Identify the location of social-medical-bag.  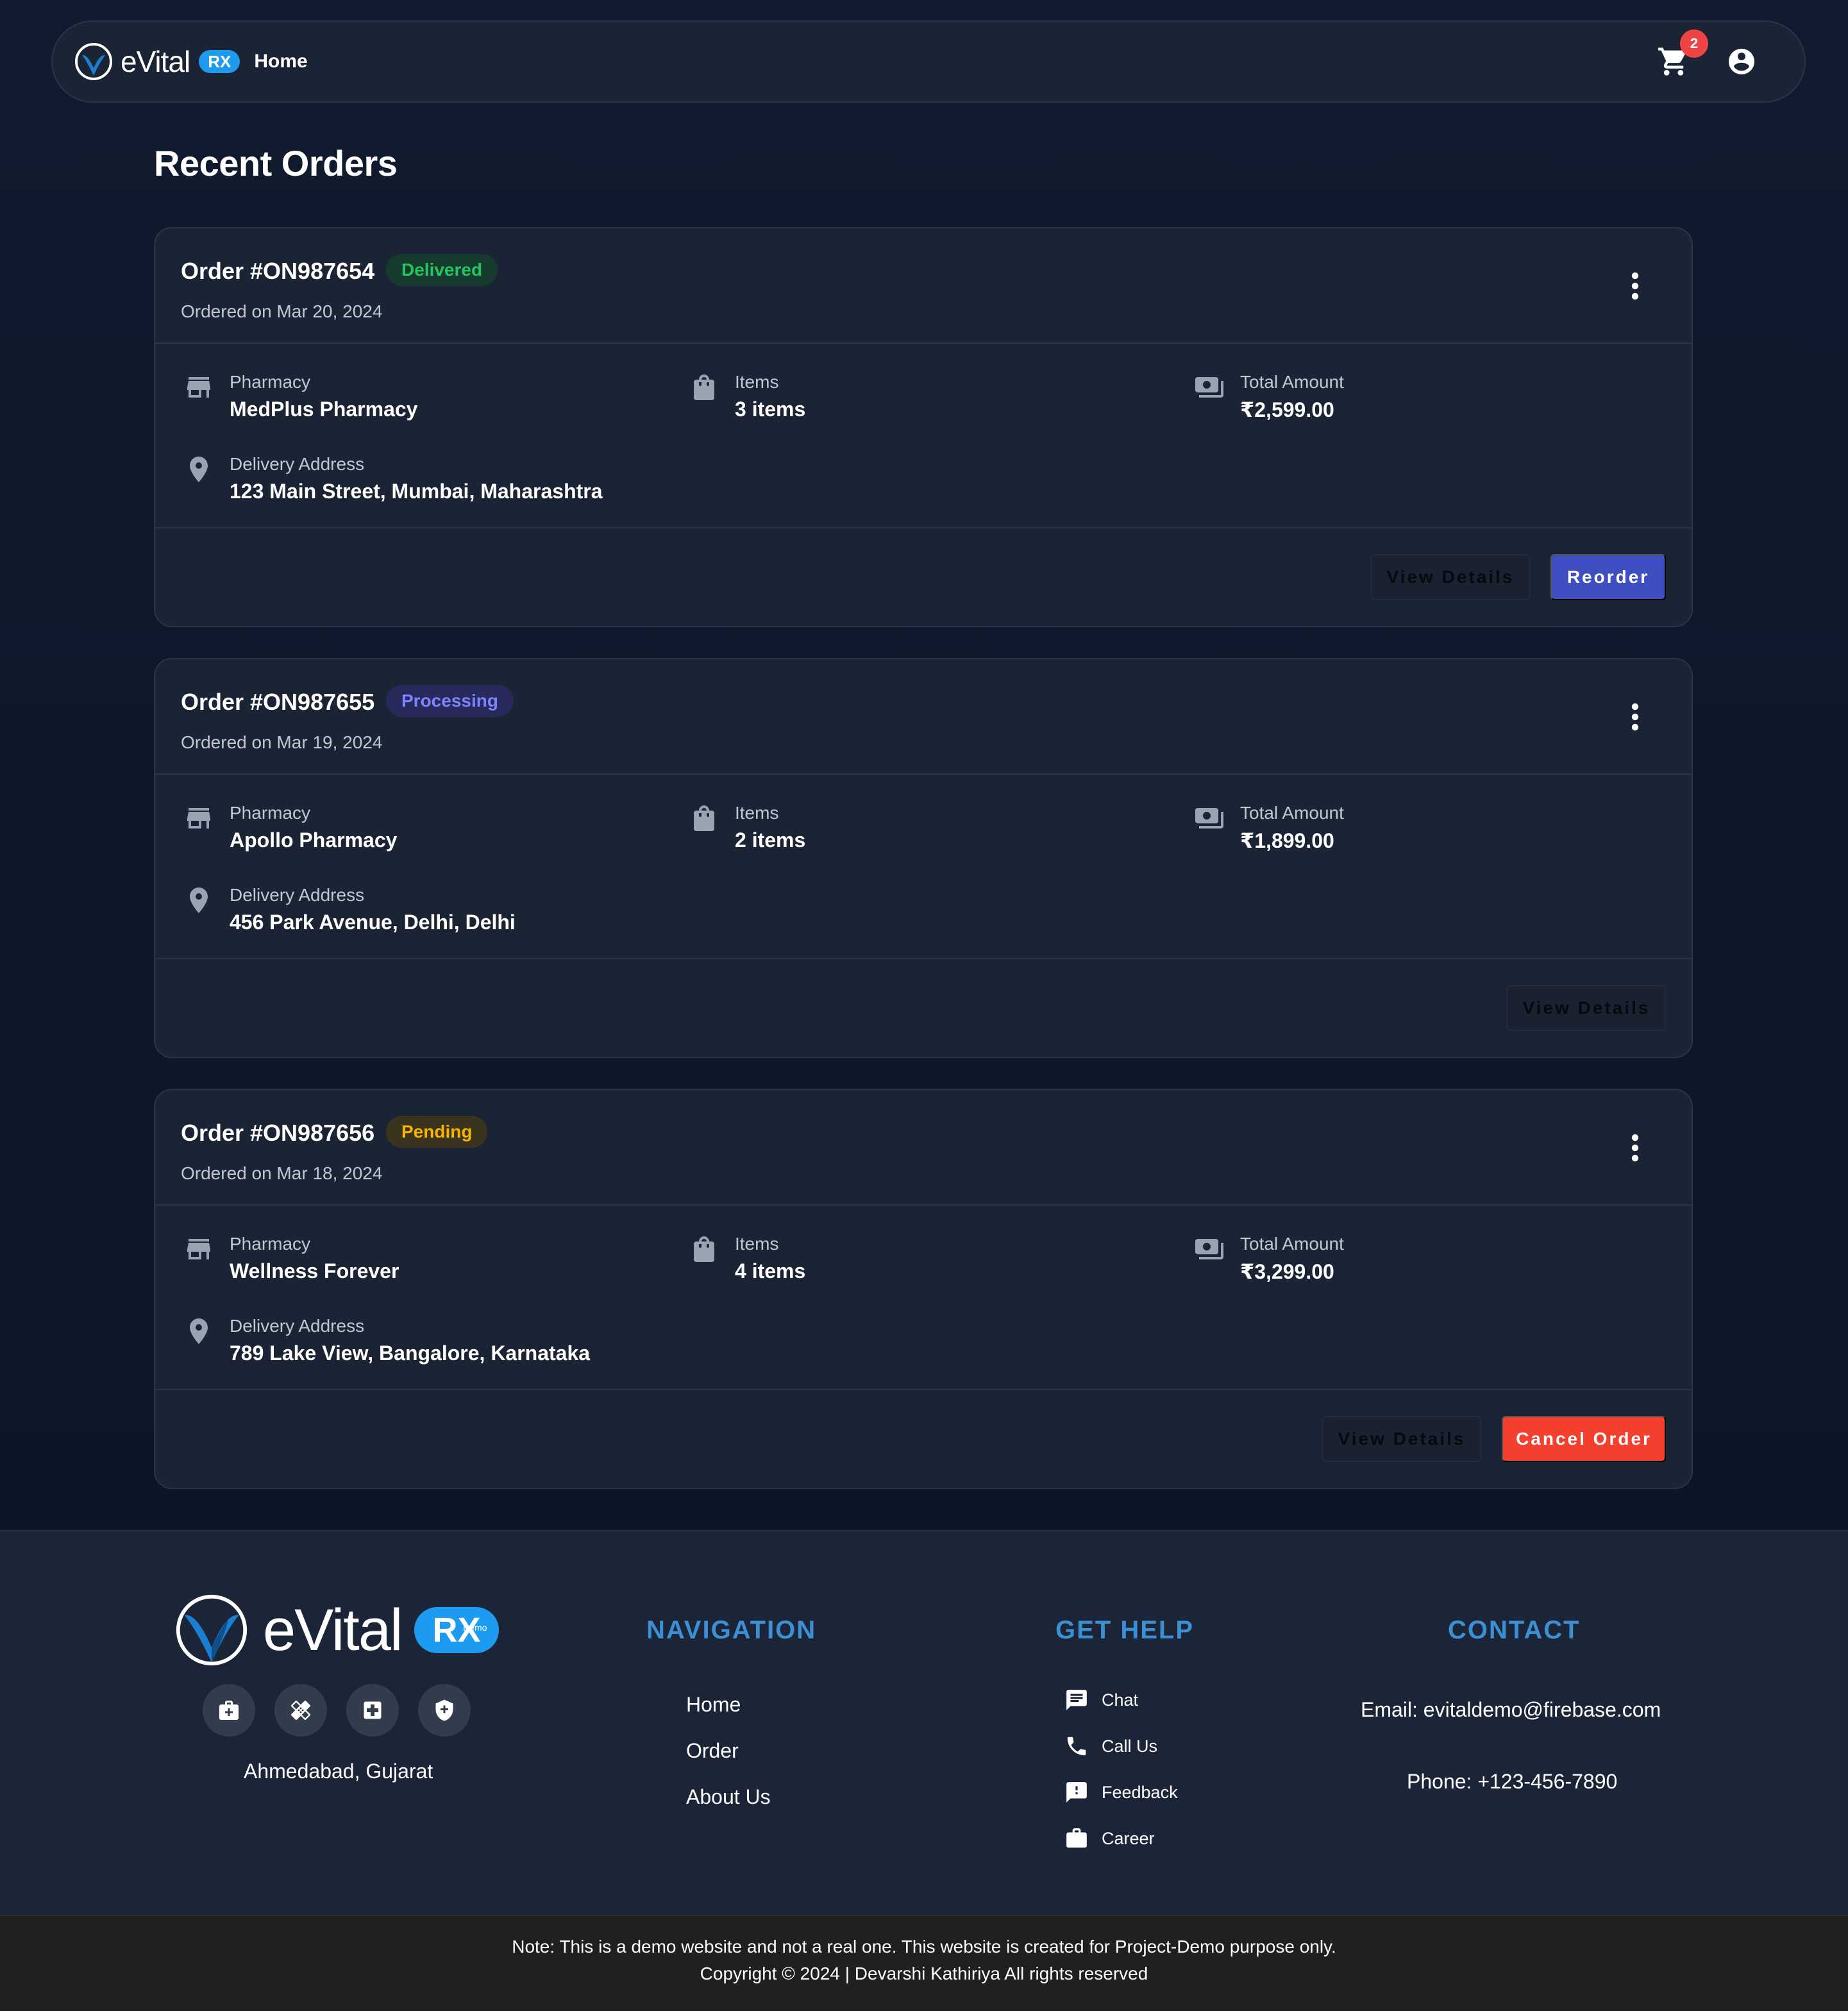
(229, 1710).